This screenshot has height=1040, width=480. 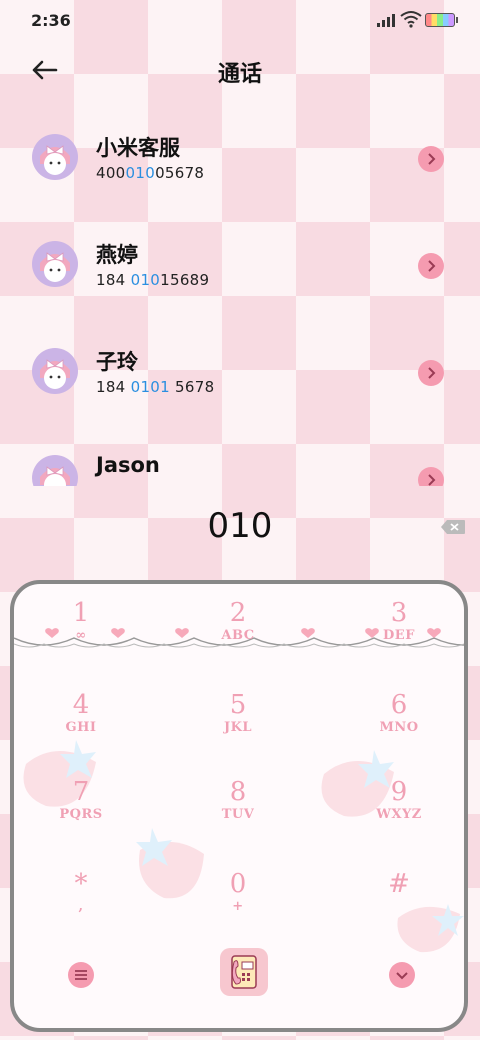 I want to click on contact-number: 184 0101 5678, so click(x=155, y=387).